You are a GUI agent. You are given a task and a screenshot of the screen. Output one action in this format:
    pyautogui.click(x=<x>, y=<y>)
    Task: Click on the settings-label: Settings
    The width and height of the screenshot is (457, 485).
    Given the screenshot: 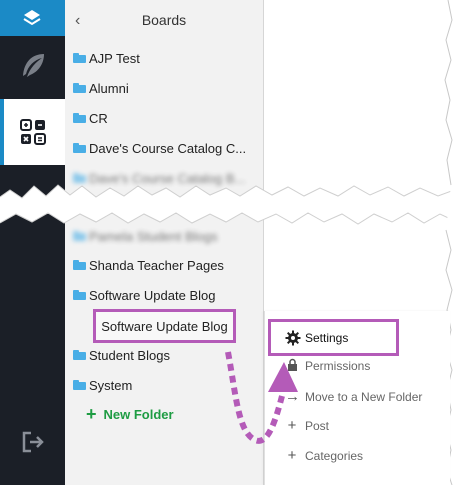 What is the action you would take?
    pyautogui.click(x=327, y=337)
    